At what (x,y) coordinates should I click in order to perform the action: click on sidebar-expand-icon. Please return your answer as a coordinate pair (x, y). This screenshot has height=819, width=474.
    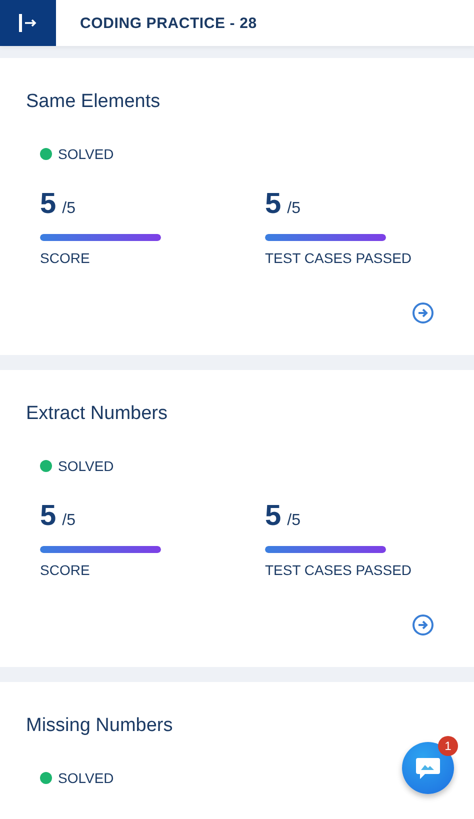
    Looking at the image, I should click on (28, 23).